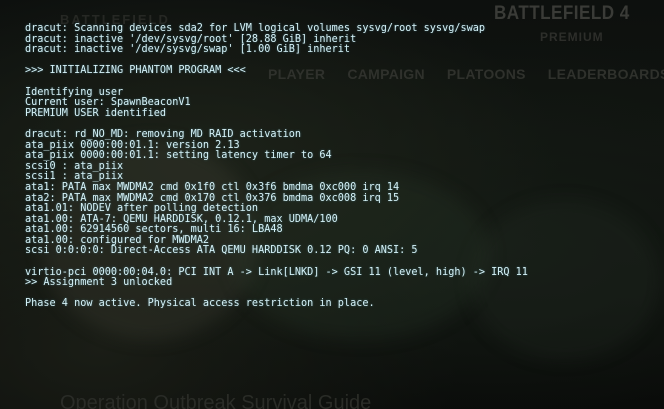 The height and width of the screenshot is (409, 664). What do you see at coordinates (135, 71) in the screenshot?
I see `terminal-banner: >>> INITIALIZING PHANTOM PROGRAM <<<` at bounding box center [135, 71].